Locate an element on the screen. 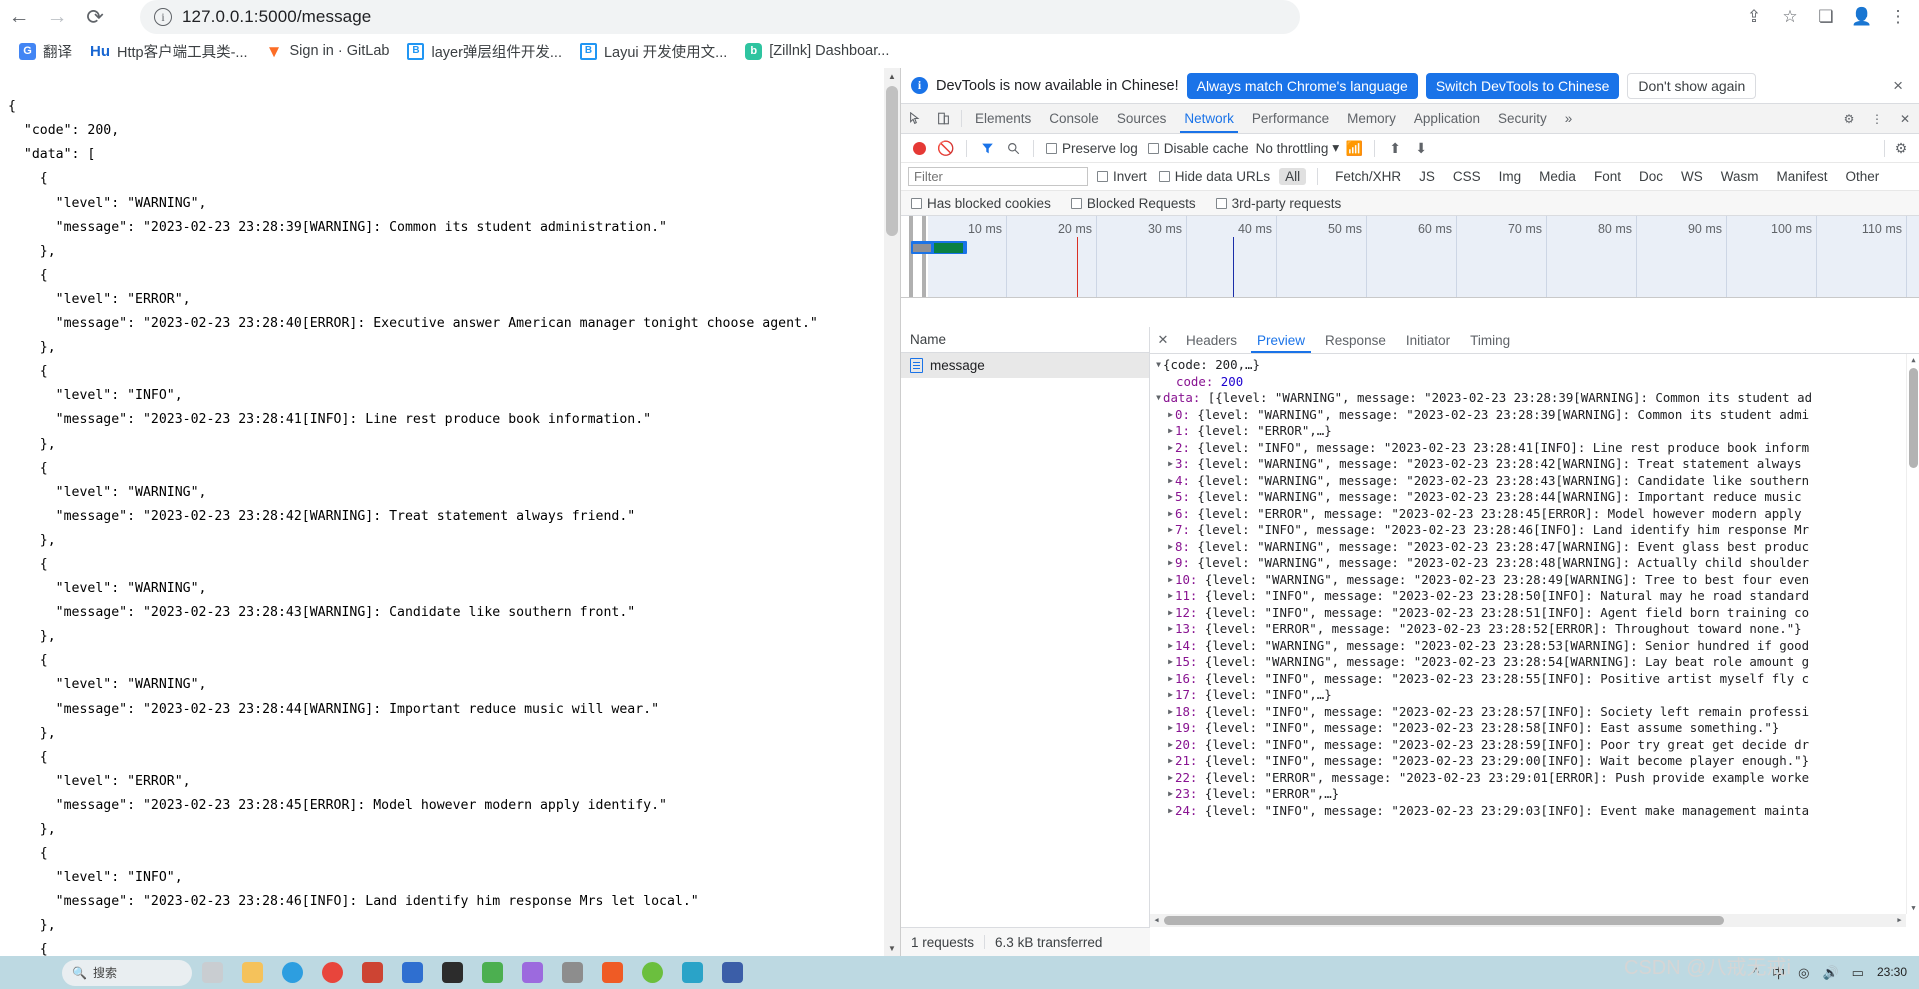  has-blocked-cookies-checkbox: Has blocked cookies is located at coordinates (981, 203).